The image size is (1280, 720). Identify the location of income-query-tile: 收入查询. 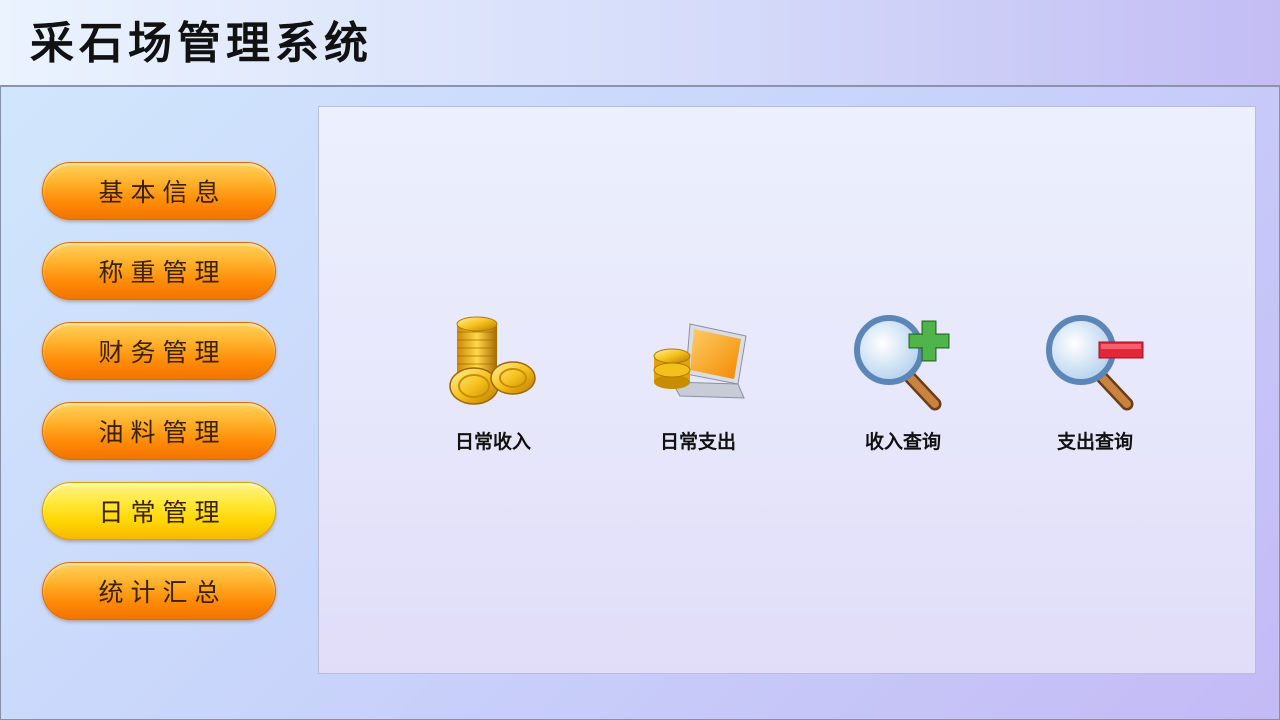
(903, 387).